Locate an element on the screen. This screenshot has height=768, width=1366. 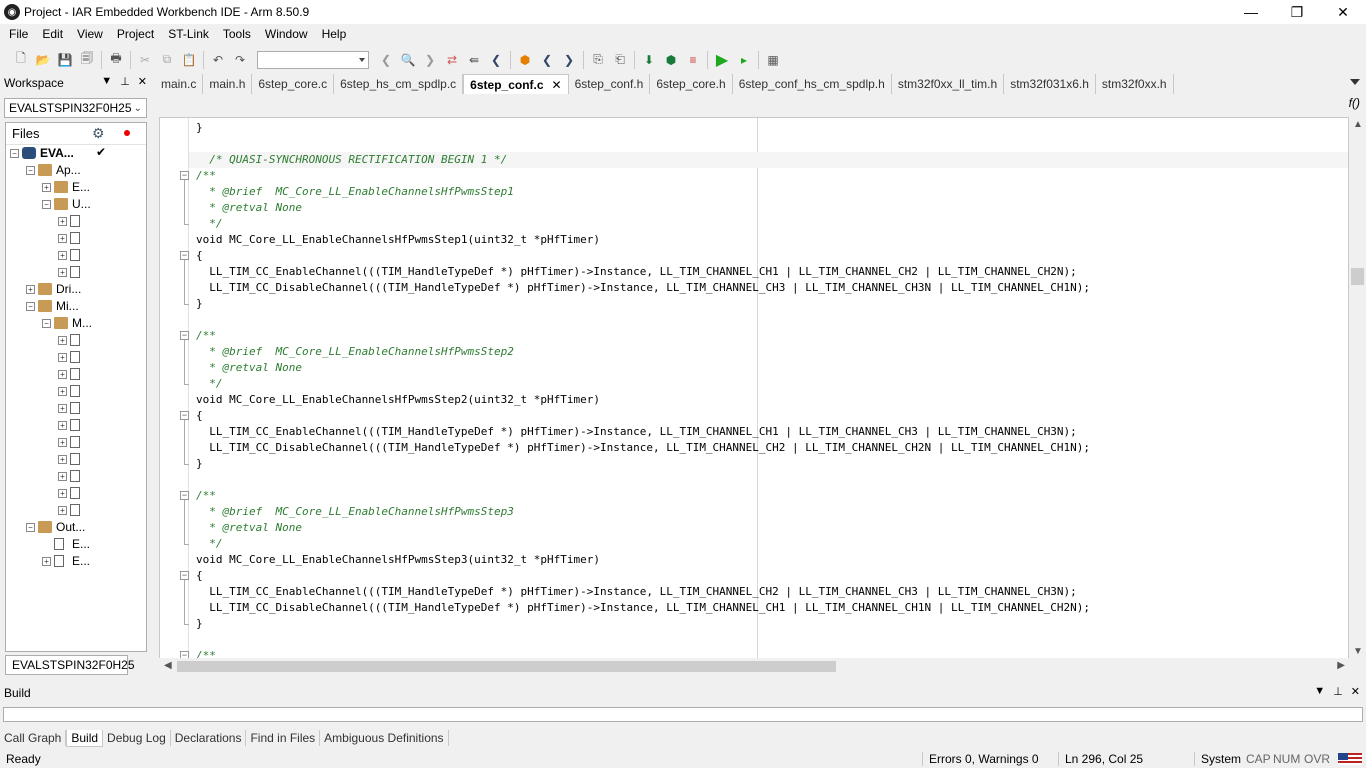
editor-tab: stm32f031x6.h is located at coordinates (1050, 84).